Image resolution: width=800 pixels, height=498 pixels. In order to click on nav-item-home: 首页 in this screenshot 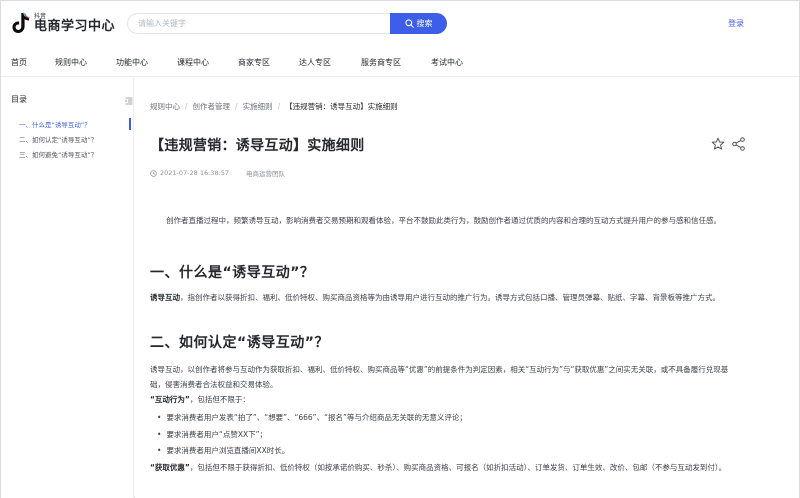, I will do `click(19, 62)`.